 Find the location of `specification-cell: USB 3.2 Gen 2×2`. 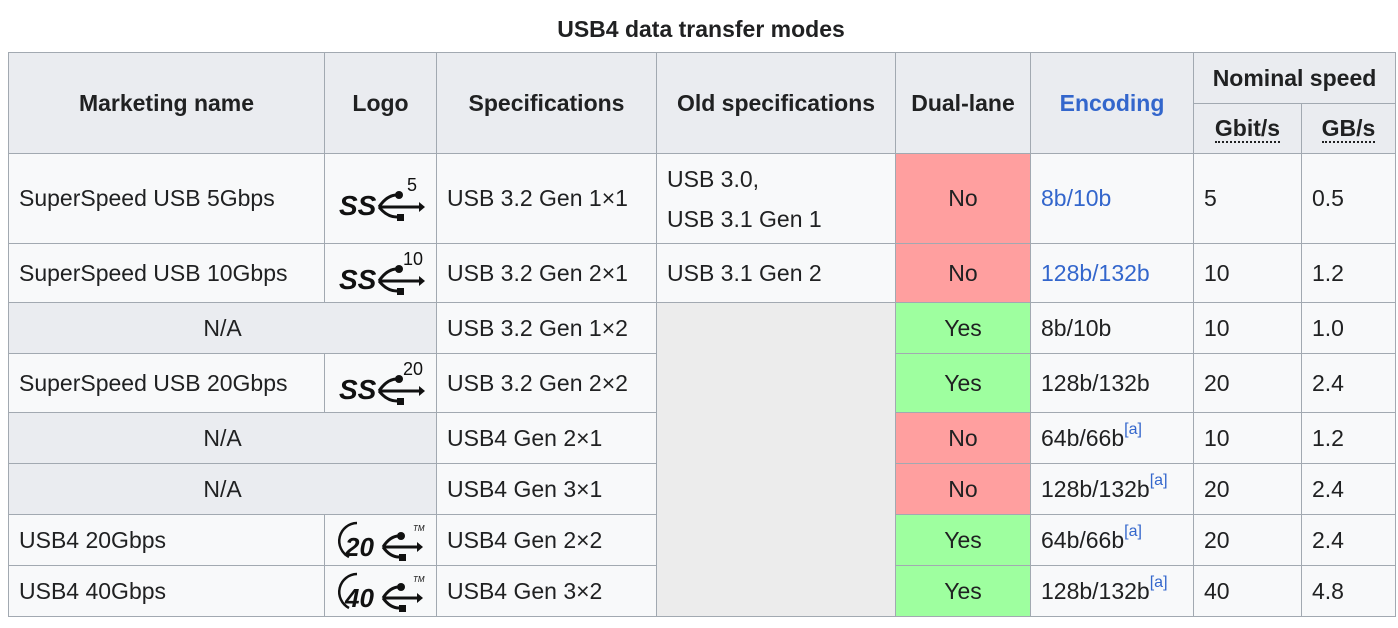

specification-cell: USB 3.2 Gen 2×2 is located at coordinates (546, 383).